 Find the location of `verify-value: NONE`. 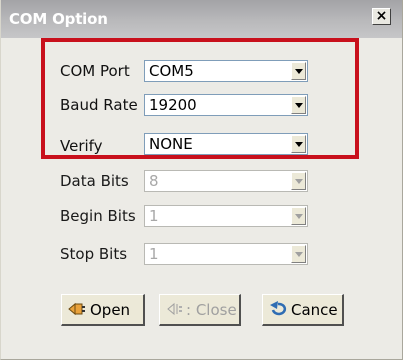

verify-value: NONE is located at coordinates (171, 144).